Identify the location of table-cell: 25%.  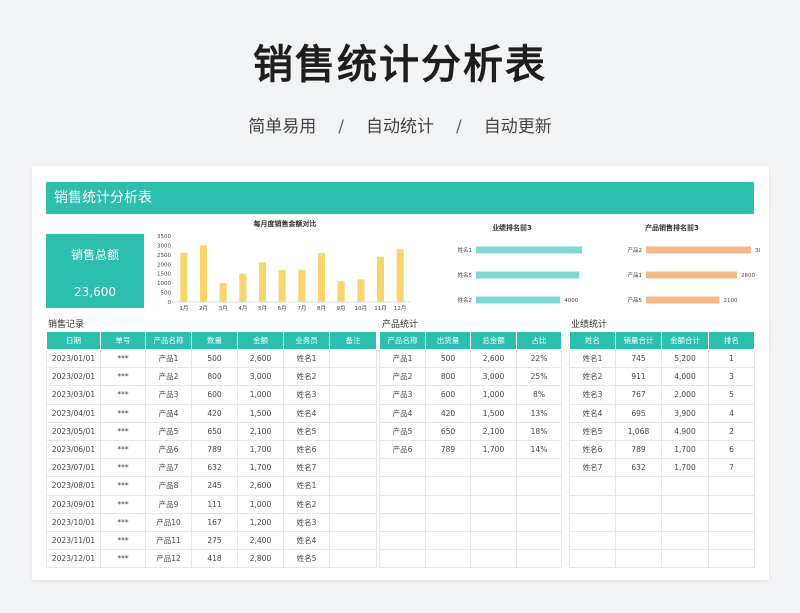
(539, 377).